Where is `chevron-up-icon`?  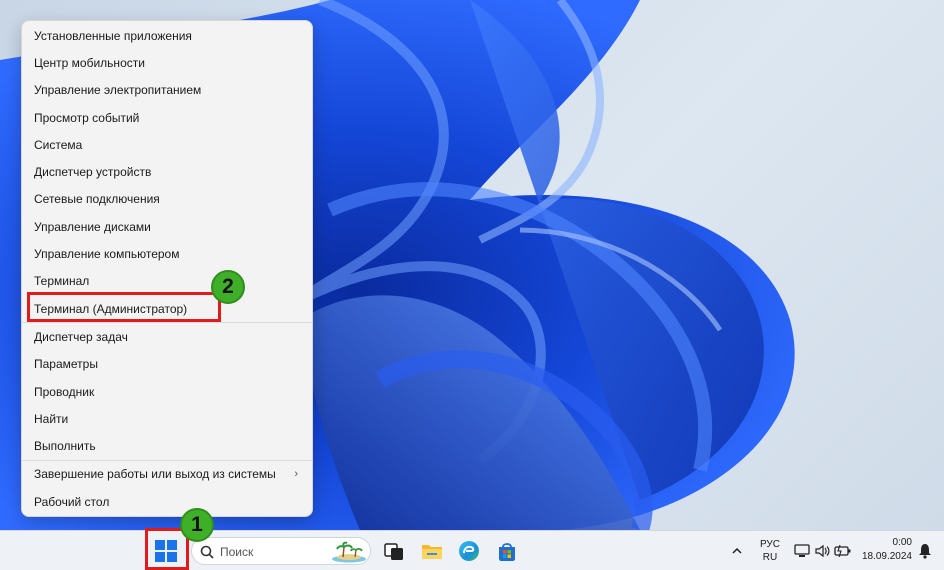 chevron-up-icon is located at coordinates (737, 550).